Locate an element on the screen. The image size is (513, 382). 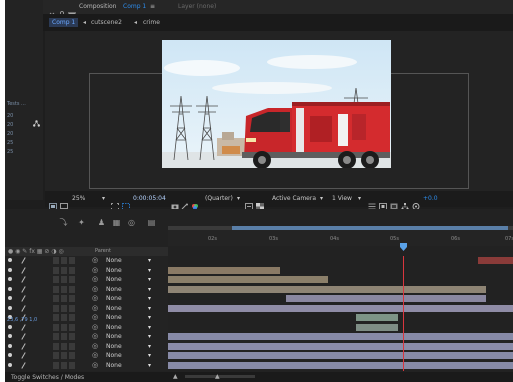
exposure-reset-icon is located at coordinates (416, 202).